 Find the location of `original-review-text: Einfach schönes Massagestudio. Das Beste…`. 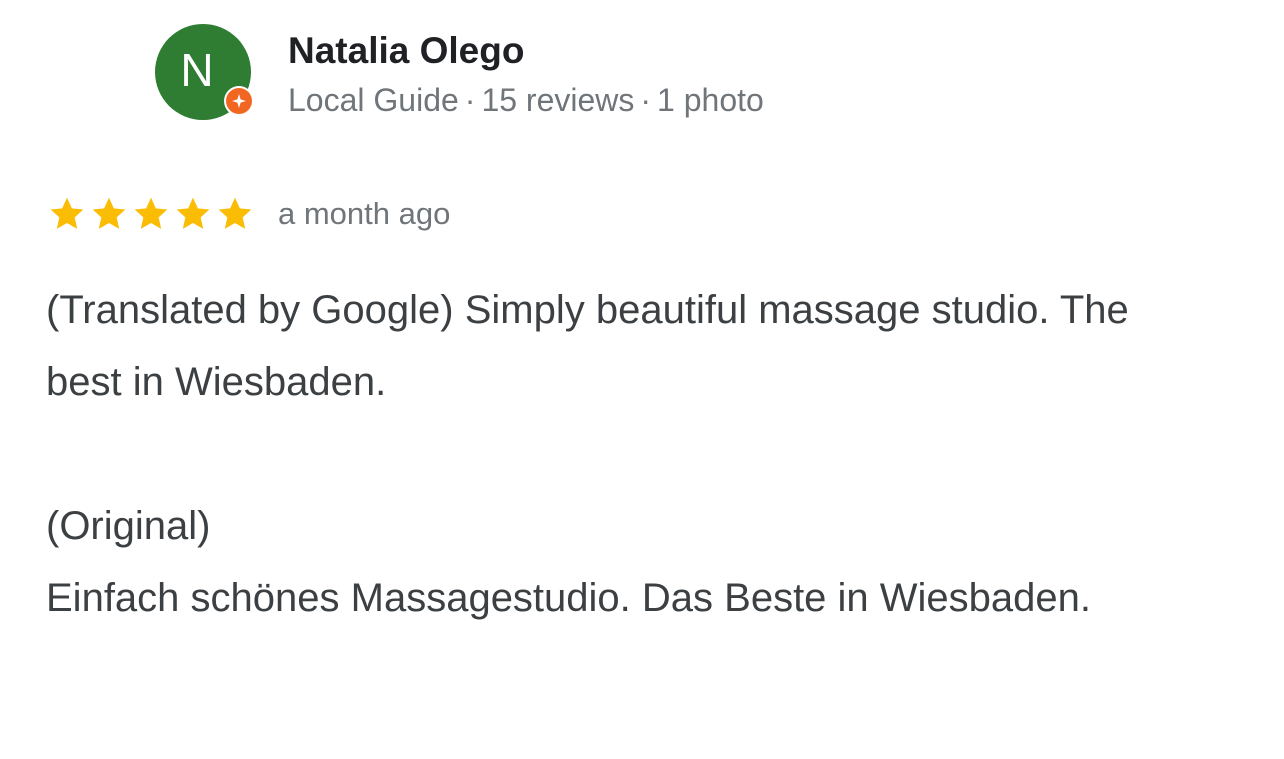

original-review-text: Einfach schönes Massagestudio. Das Beste… is located at coordinates (569, 598).